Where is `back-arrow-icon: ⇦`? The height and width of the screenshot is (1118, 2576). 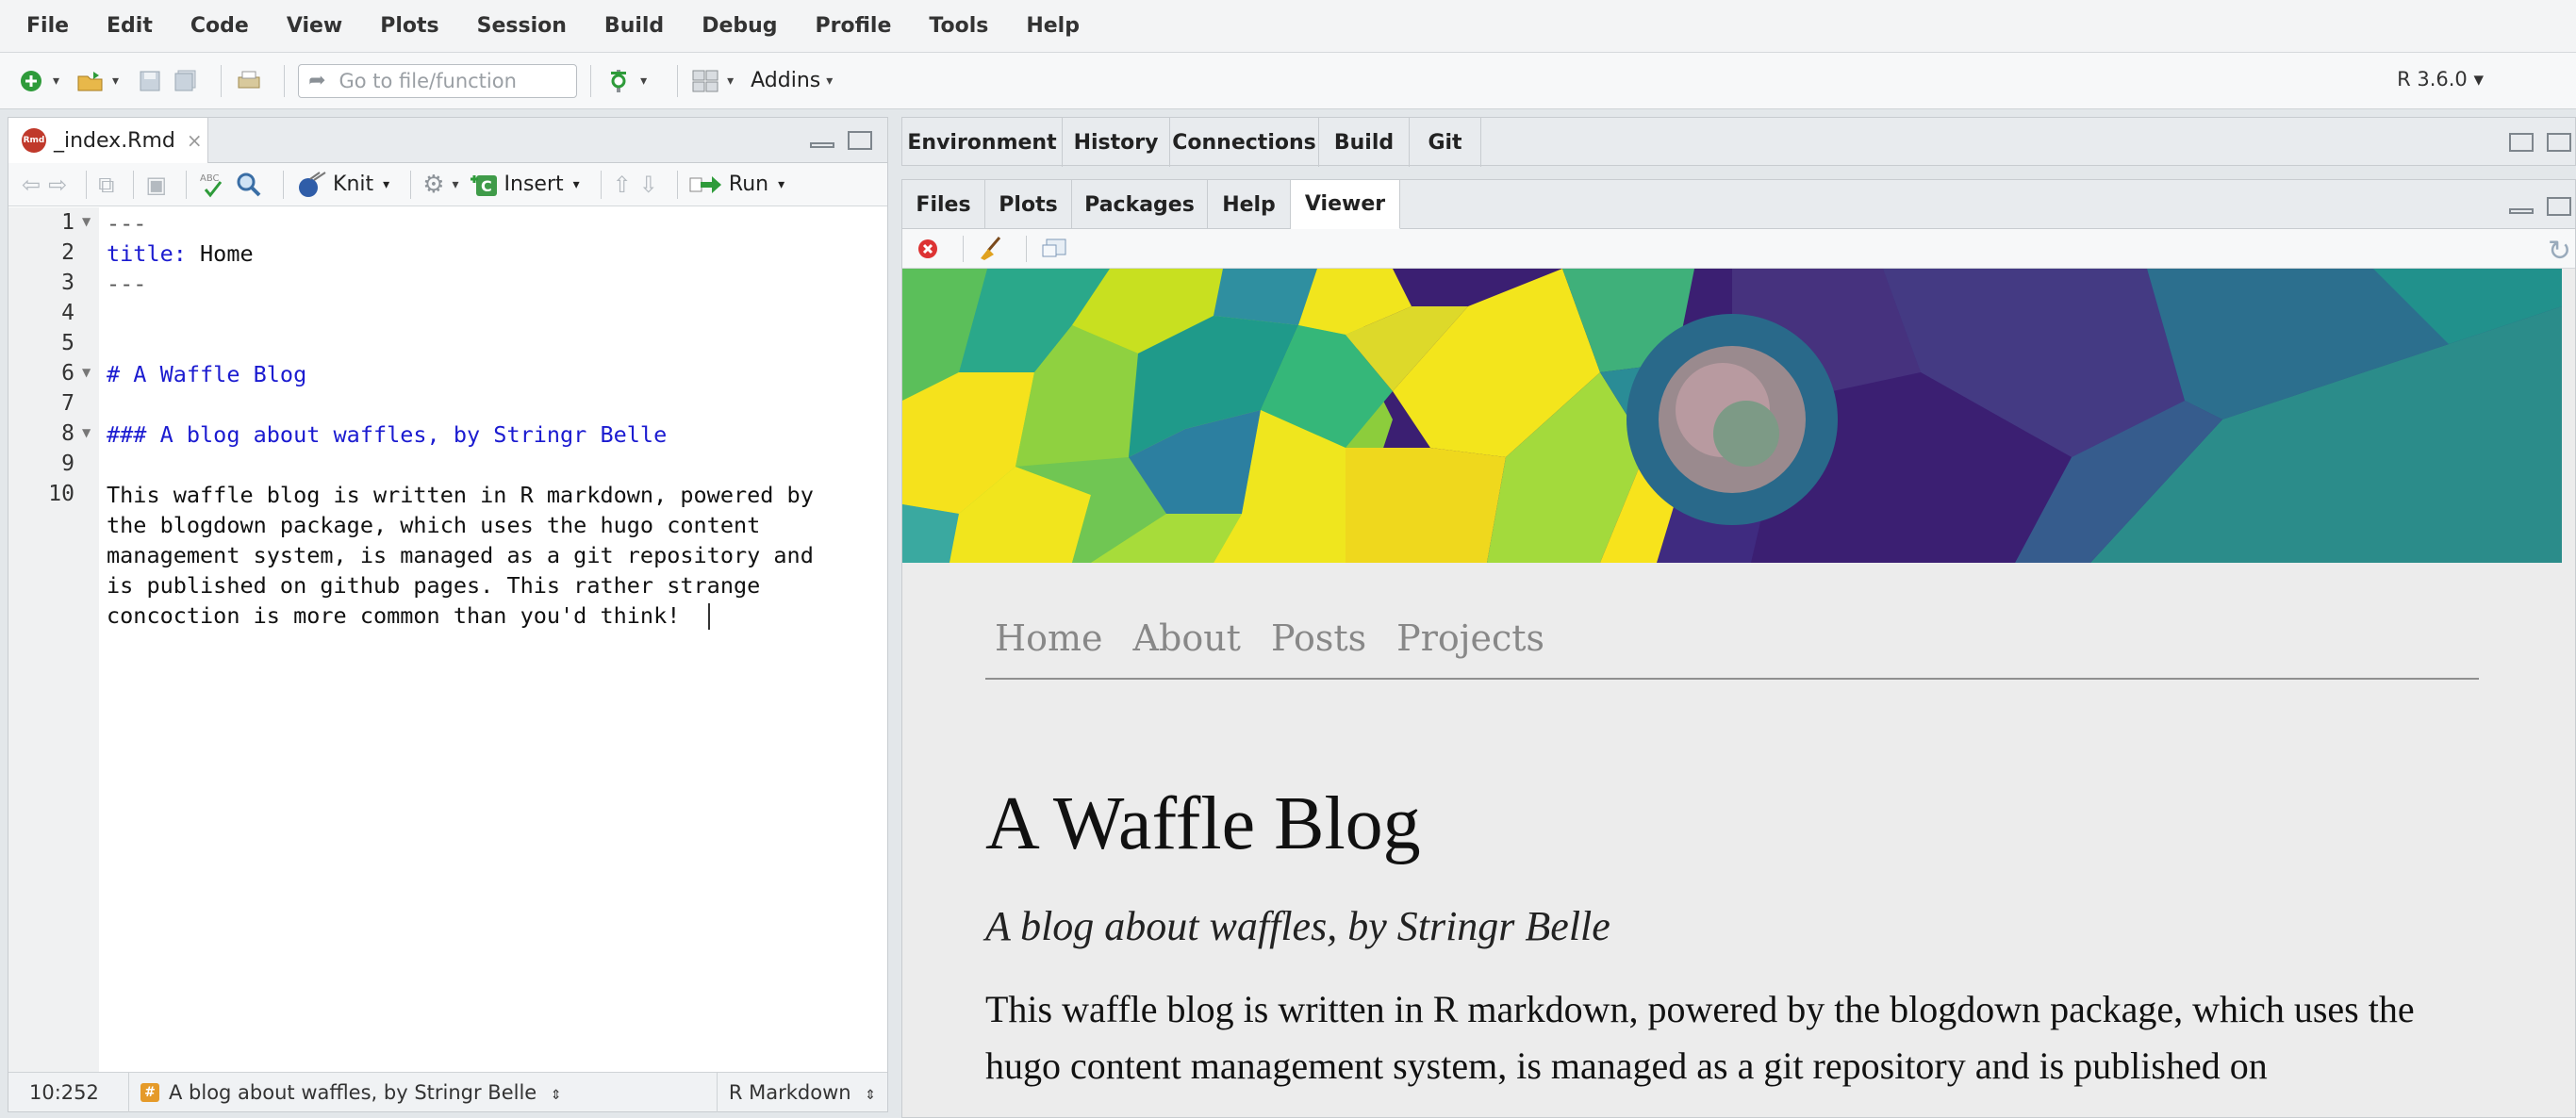 back-arrow-icon: ⇦ is located at coordinates (31, 185).